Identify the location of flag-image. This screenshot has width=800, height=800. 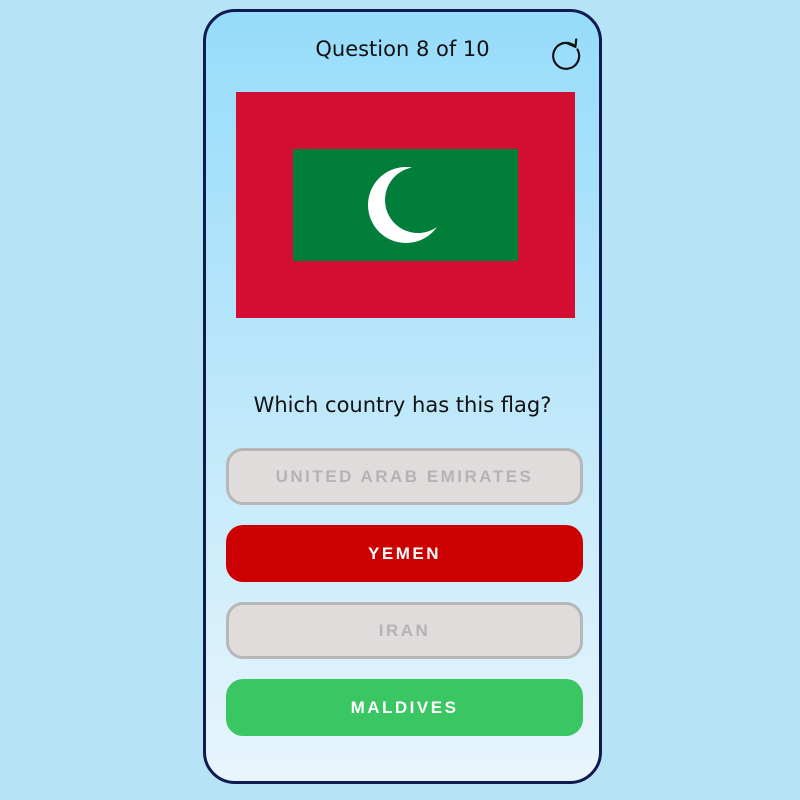
(405, 205).